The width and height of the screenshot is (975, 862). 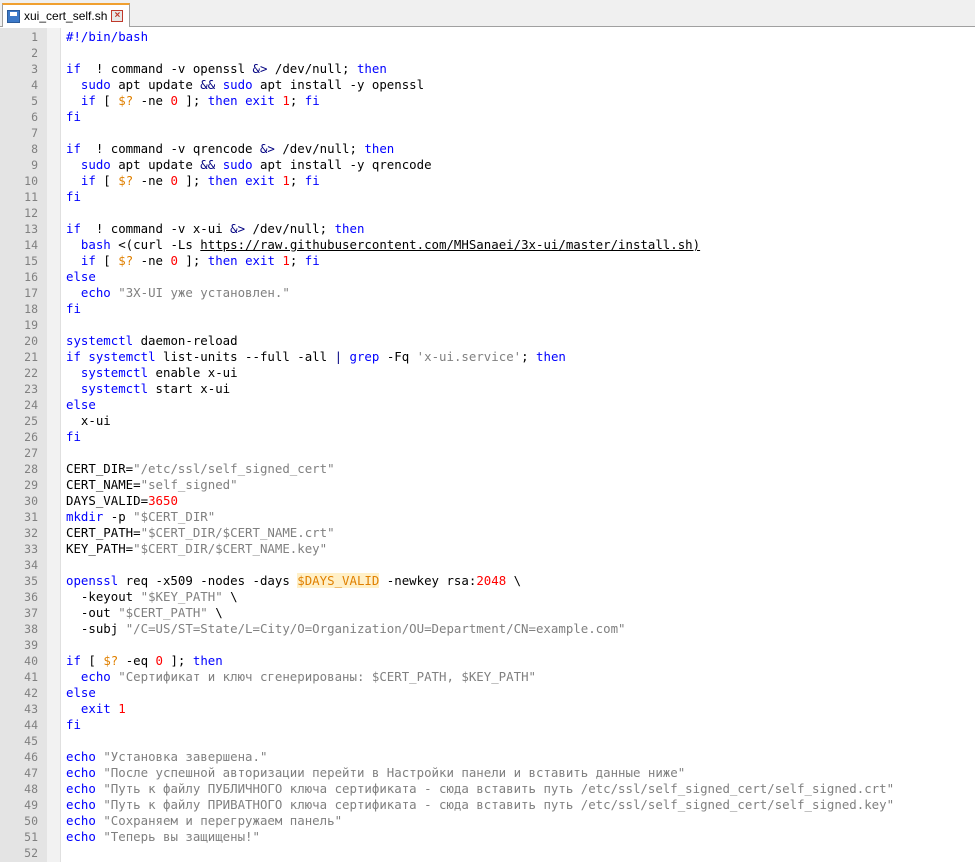 What do you see at coordinates (487, 453) in the screenshot?
I see `code-line: 27` at bounding box center [487, 453].